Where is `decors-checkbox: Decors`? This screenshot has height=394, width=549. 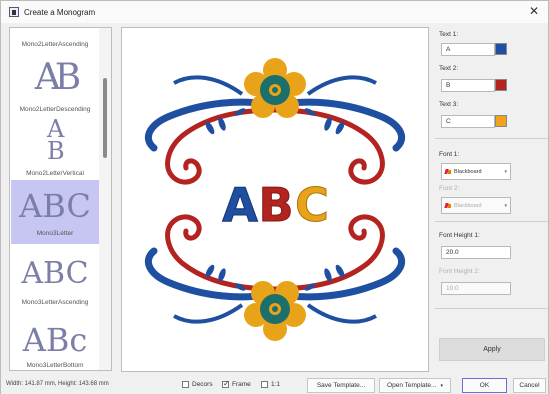 decors-checkbox: Decors is located at coordinates (197, 384).